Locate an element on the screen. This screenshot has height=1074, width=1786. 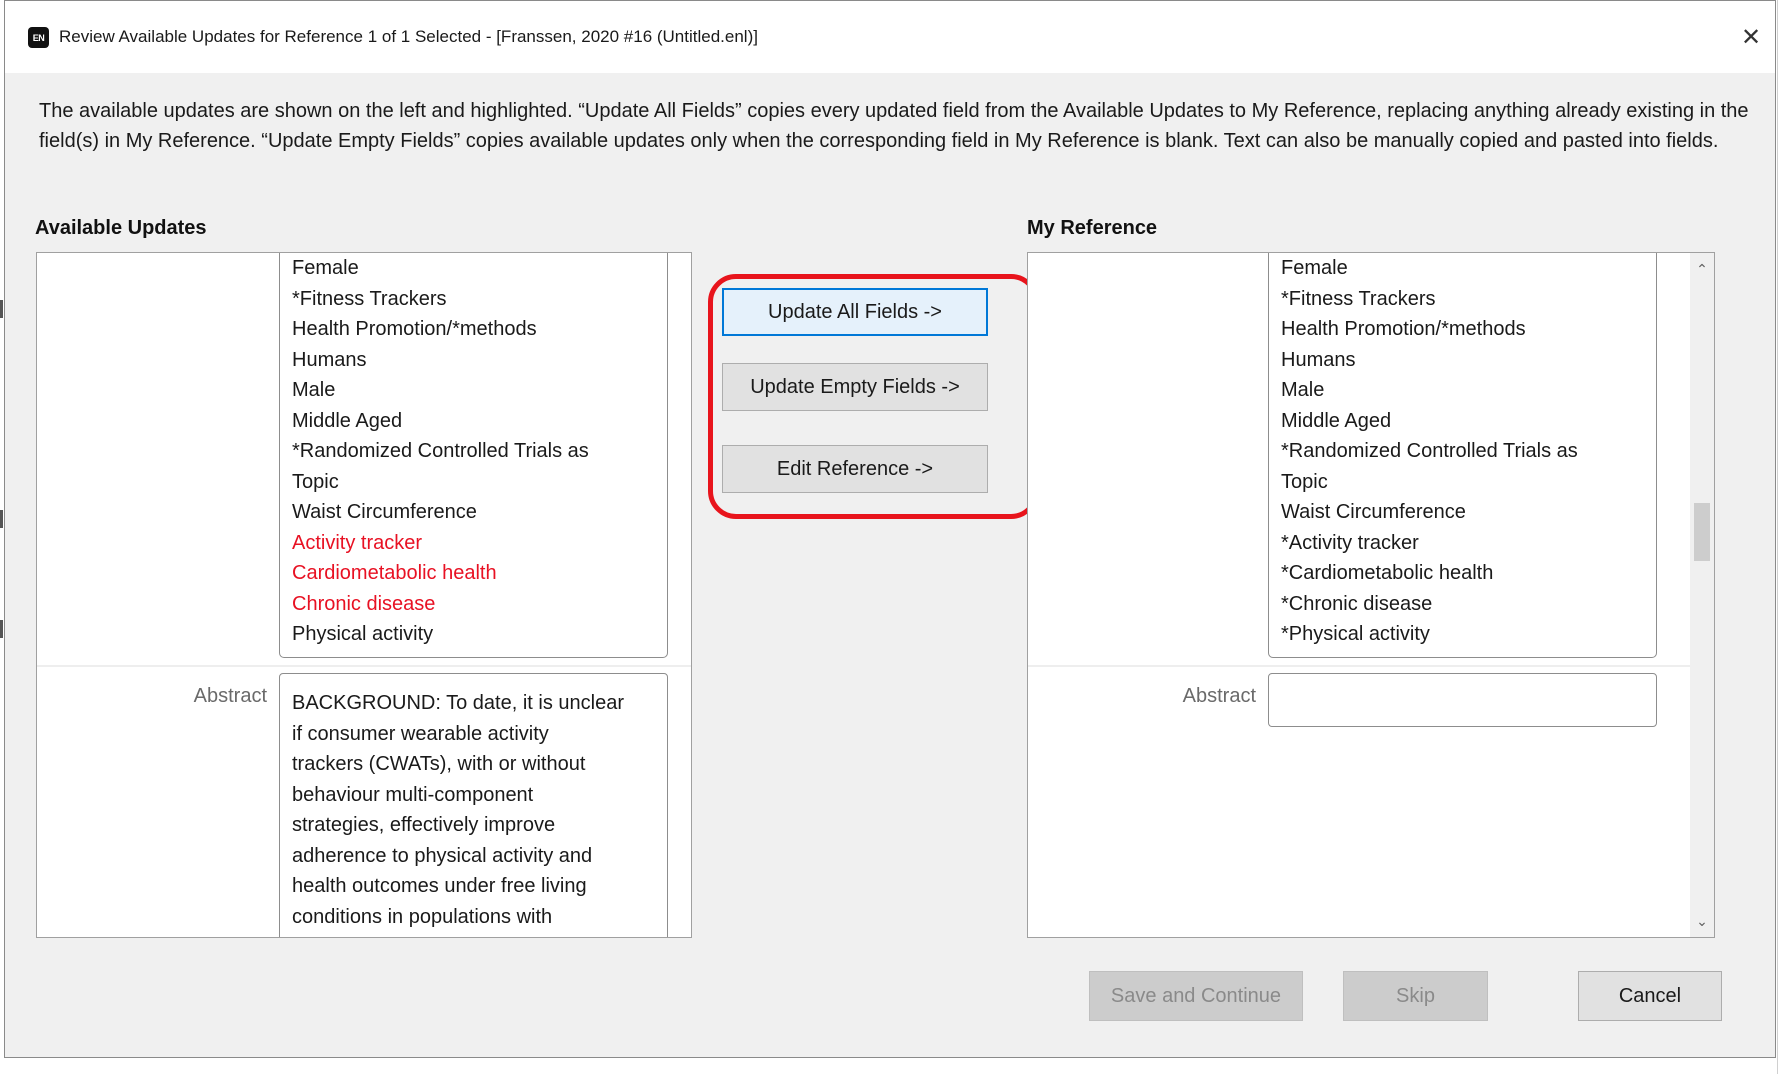
keyword: *Physical activity is located at coordinates (1355, 634).